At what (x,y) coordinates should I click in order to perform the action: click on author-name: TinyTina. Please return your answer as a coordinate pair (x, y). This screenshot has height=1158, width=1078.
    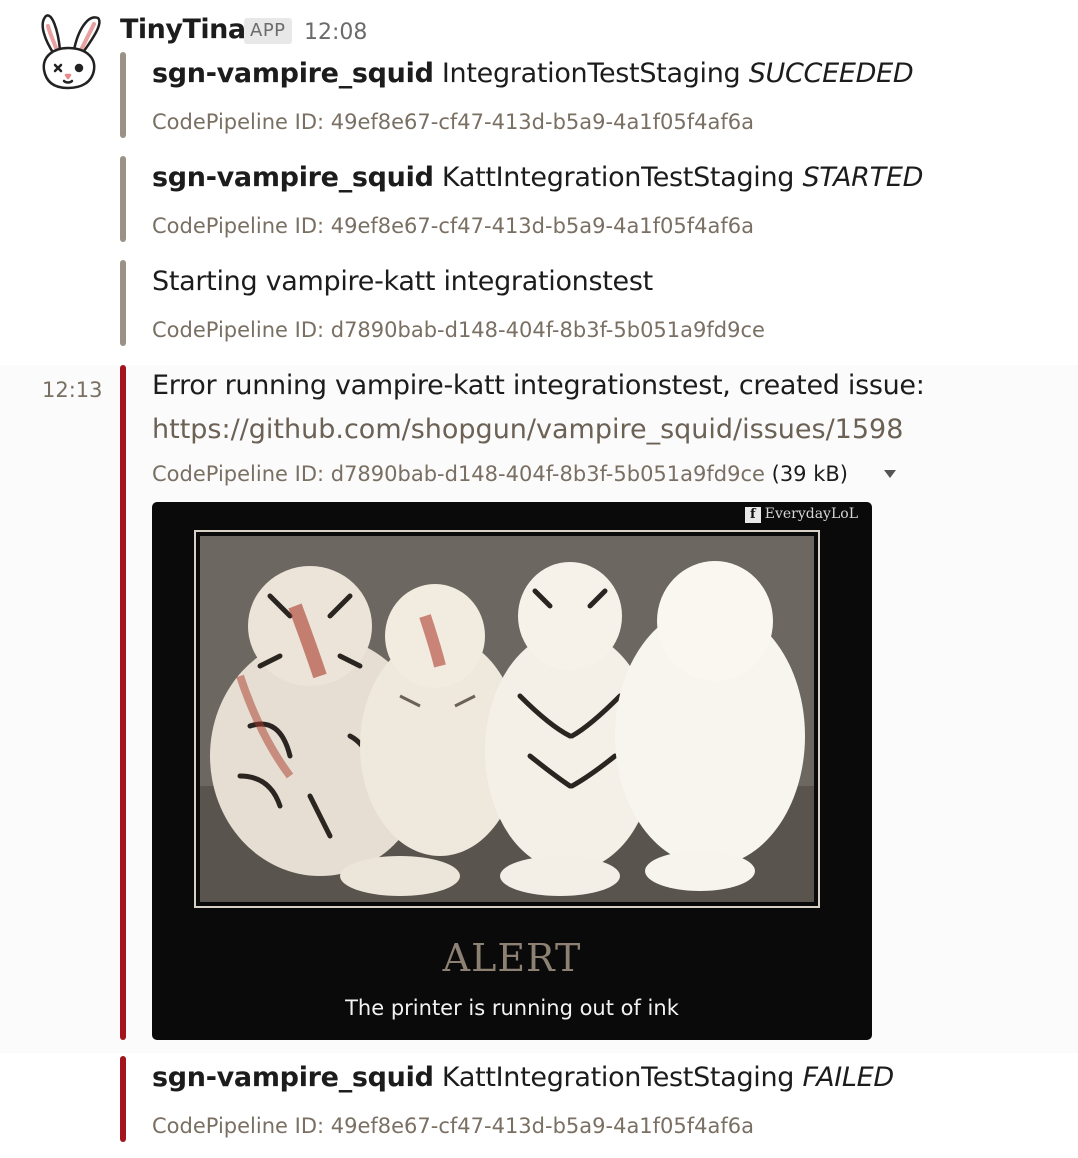
    Looking at the image, I should click on (183, 29).